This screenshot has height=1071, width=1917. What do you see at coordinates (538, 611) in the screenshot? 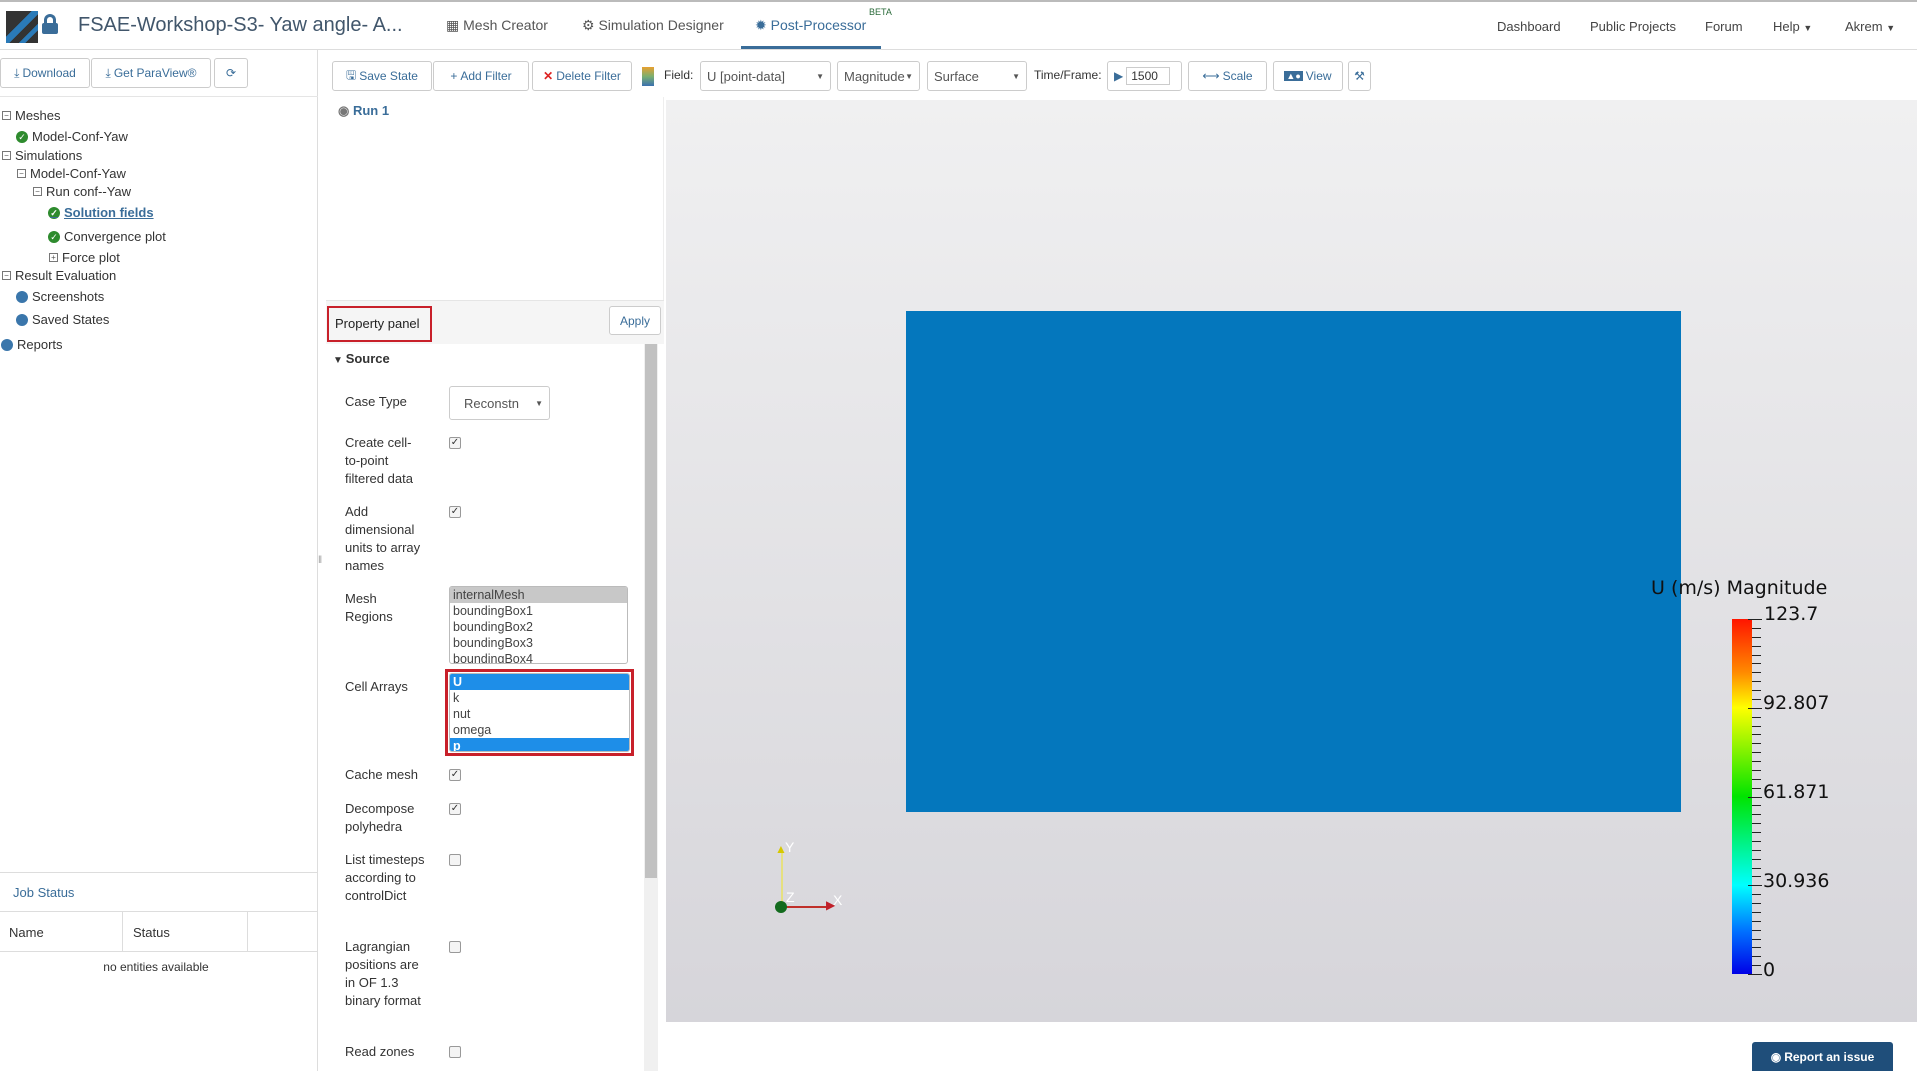
I see `list-option: boundingBox1` at bounding box center [538, 611].